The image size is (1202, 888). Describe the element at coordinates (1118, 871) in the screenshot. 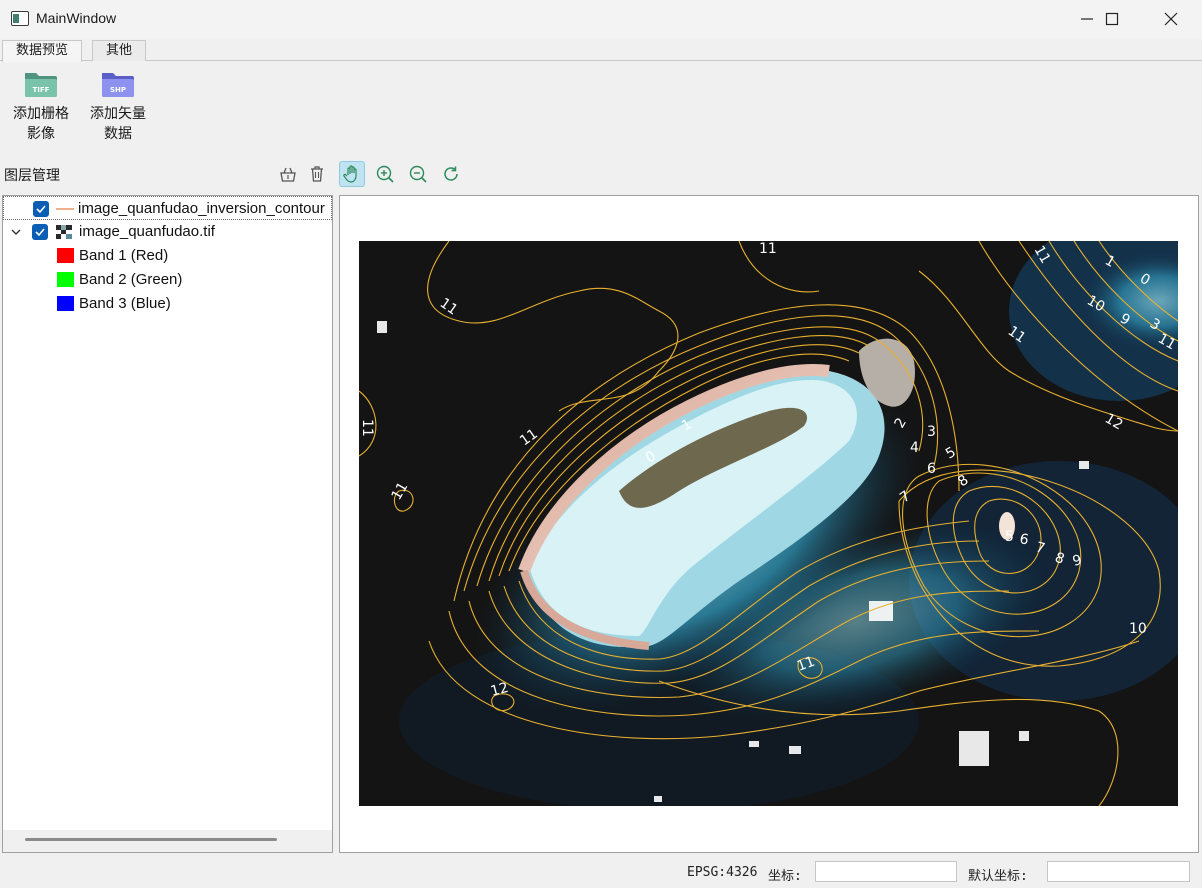

I see `default-coord-field` at that location.